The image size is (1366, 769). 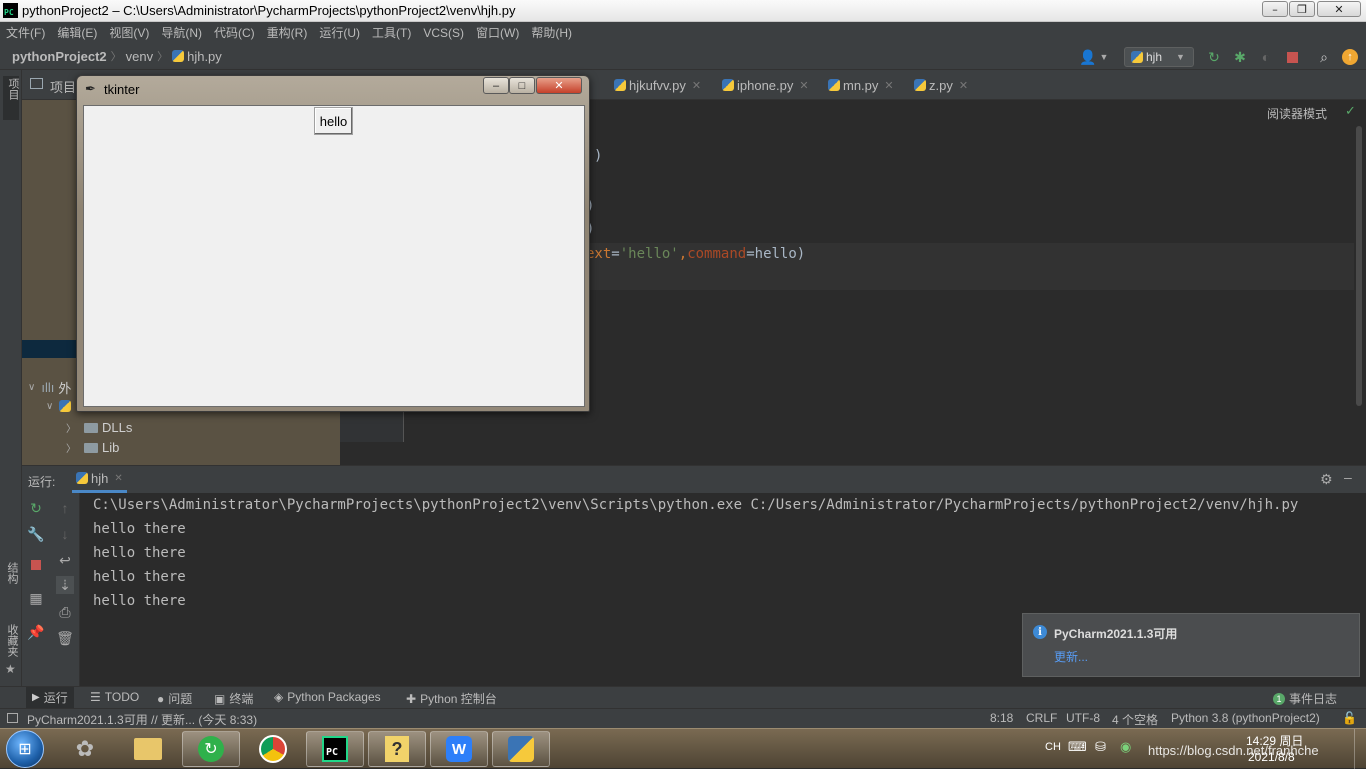 I want to click on menu-tools: 工具(T), so click(x=391, y=33).